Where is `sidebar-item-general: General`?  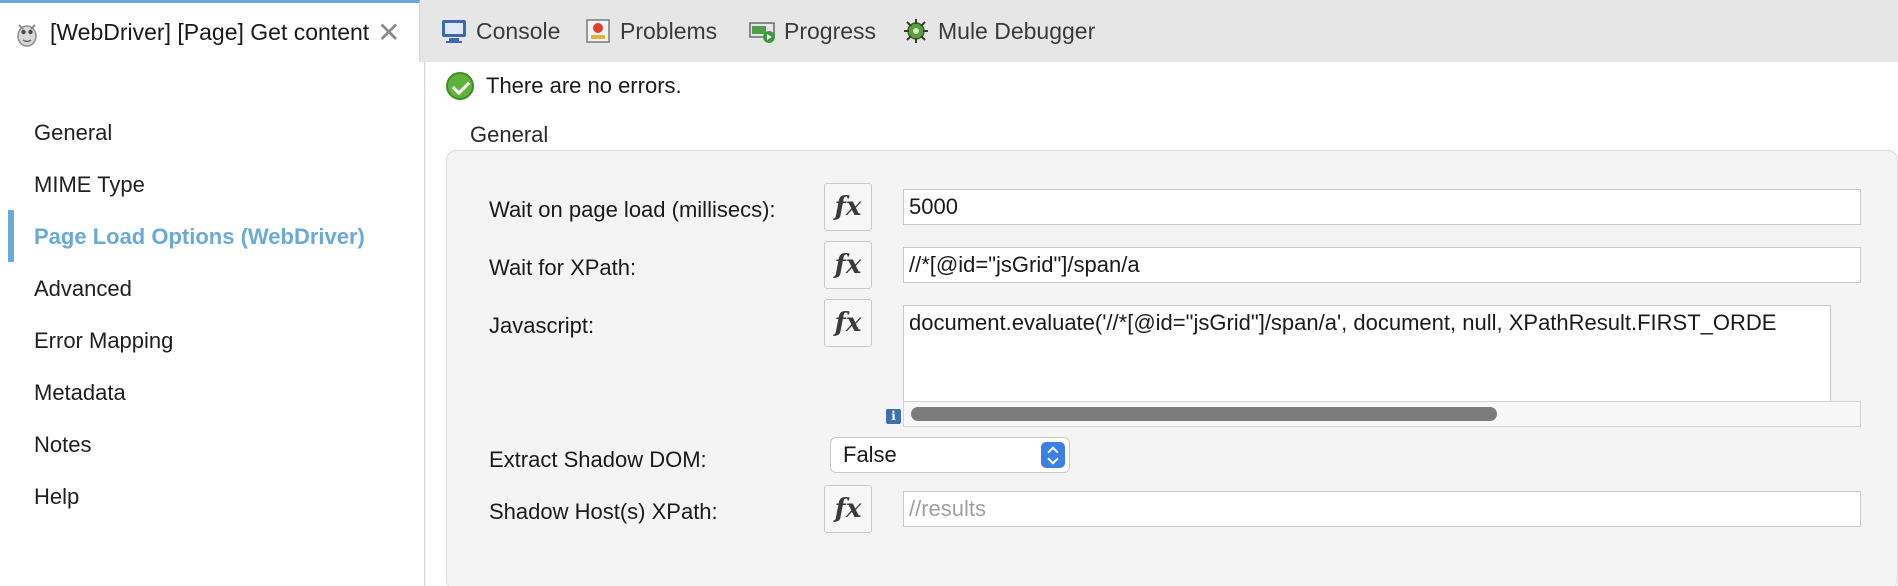
sidebar-item-general: General is located at coordinates (73, 133).